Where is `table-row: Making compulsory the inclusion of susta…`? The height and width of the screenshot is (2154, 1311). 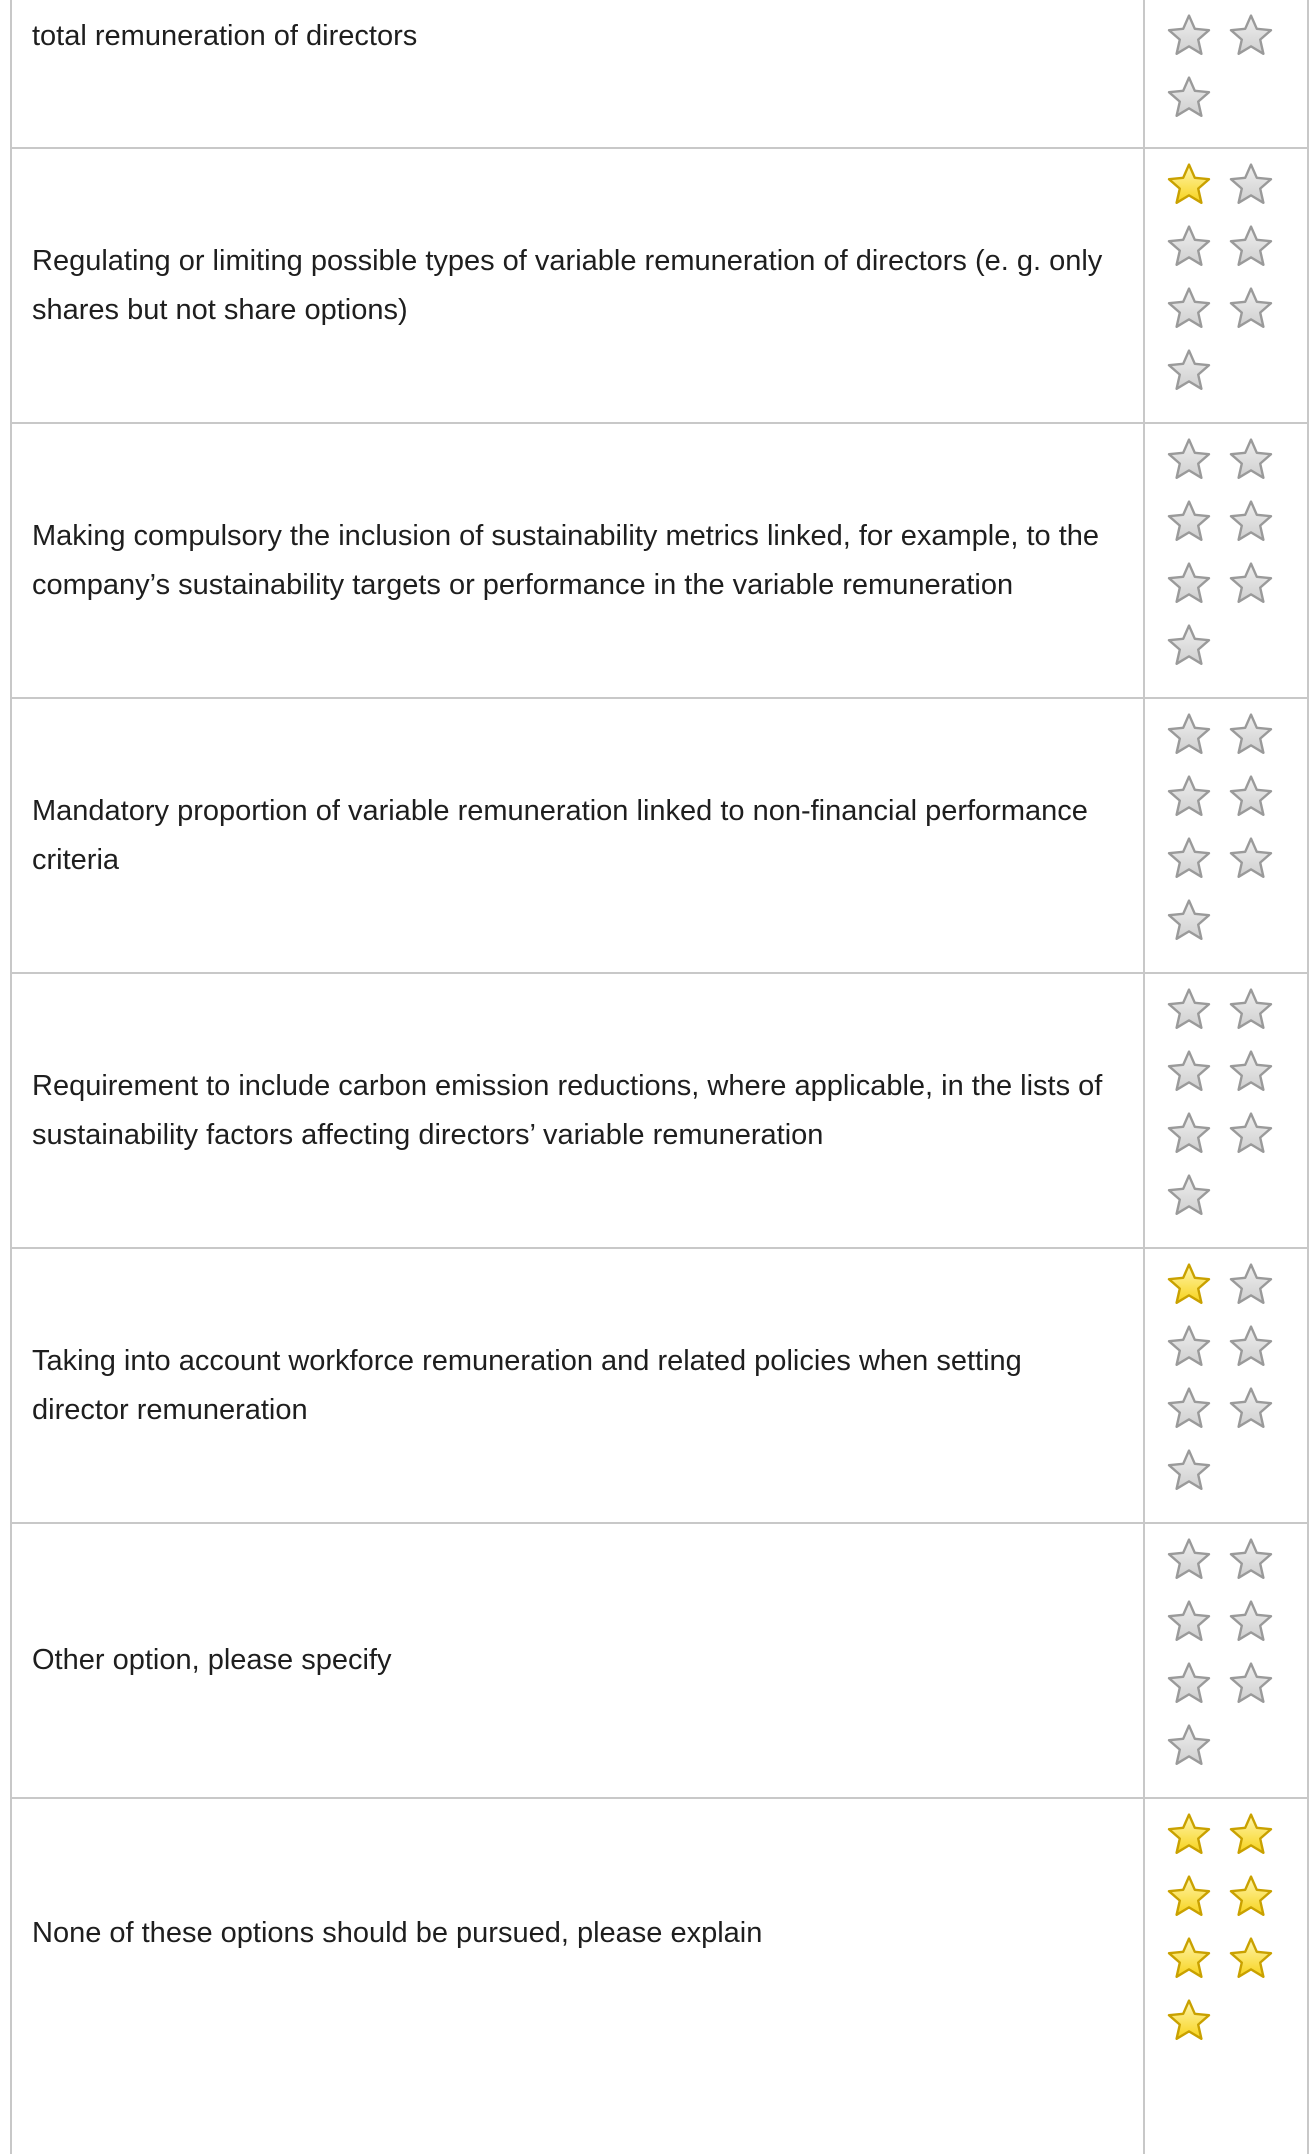
table-row: Making compulsory the inclusion of susta… is located at coordinates (659, 561).